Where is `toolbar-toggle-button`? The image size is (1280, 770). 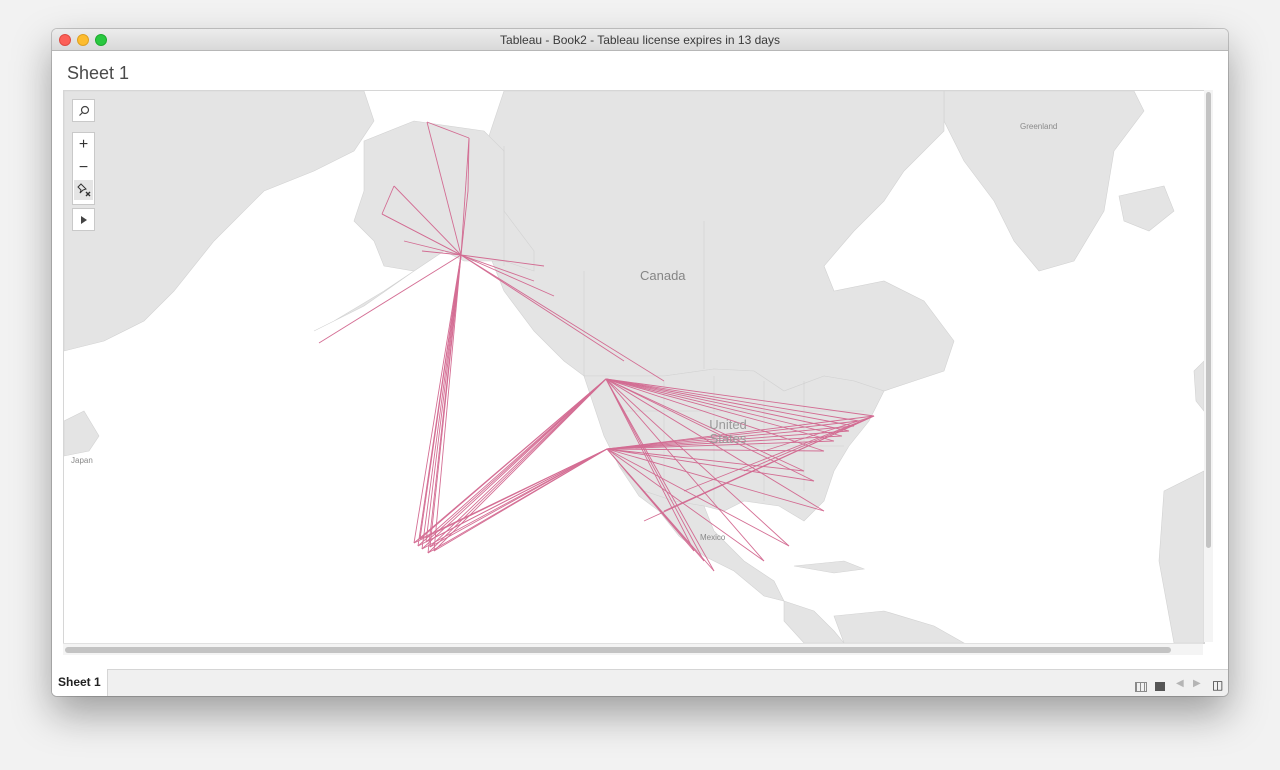
toolbar-toggle-button is located at coordinates (83, 219).